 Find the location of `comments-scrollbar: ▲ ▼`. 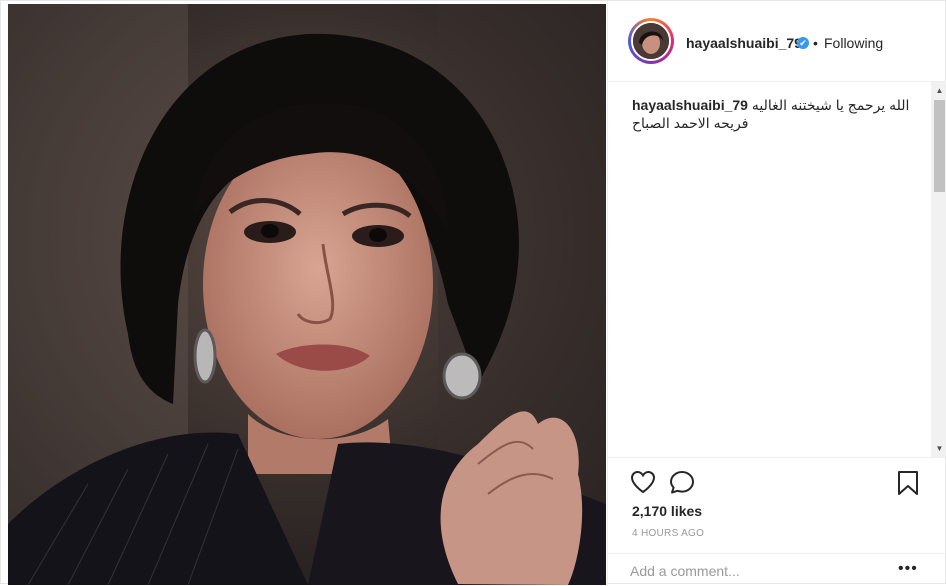

comments-scrollbar: ▲ ▼ is located at coordinates (938, 269).